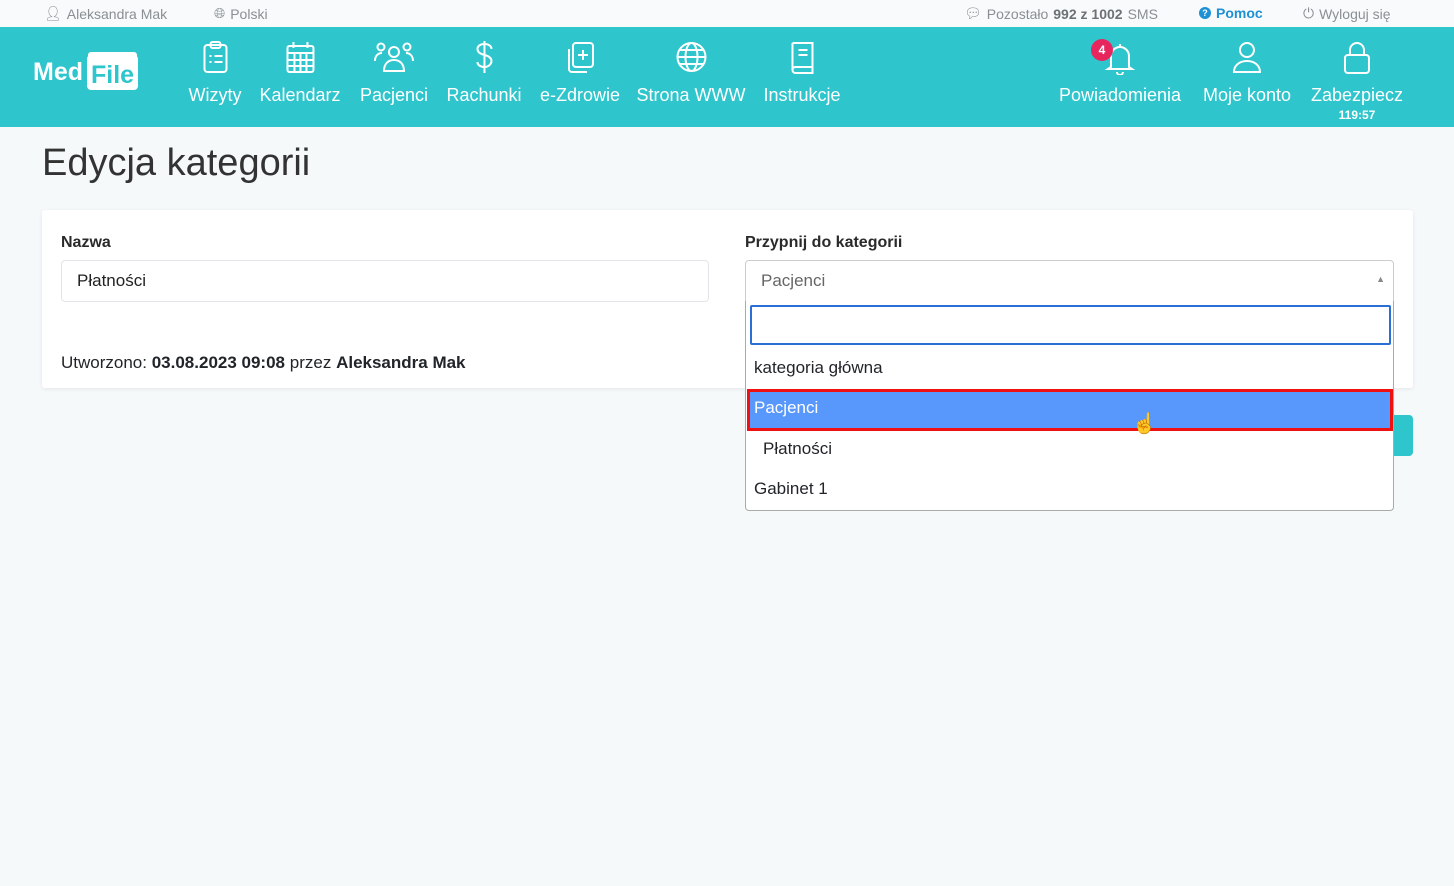 This screenshot has width=1454, height=886. Describe the element at coordinates (802, 95) in the screenshot. I see `nav-label: Instrukcje` at that location.